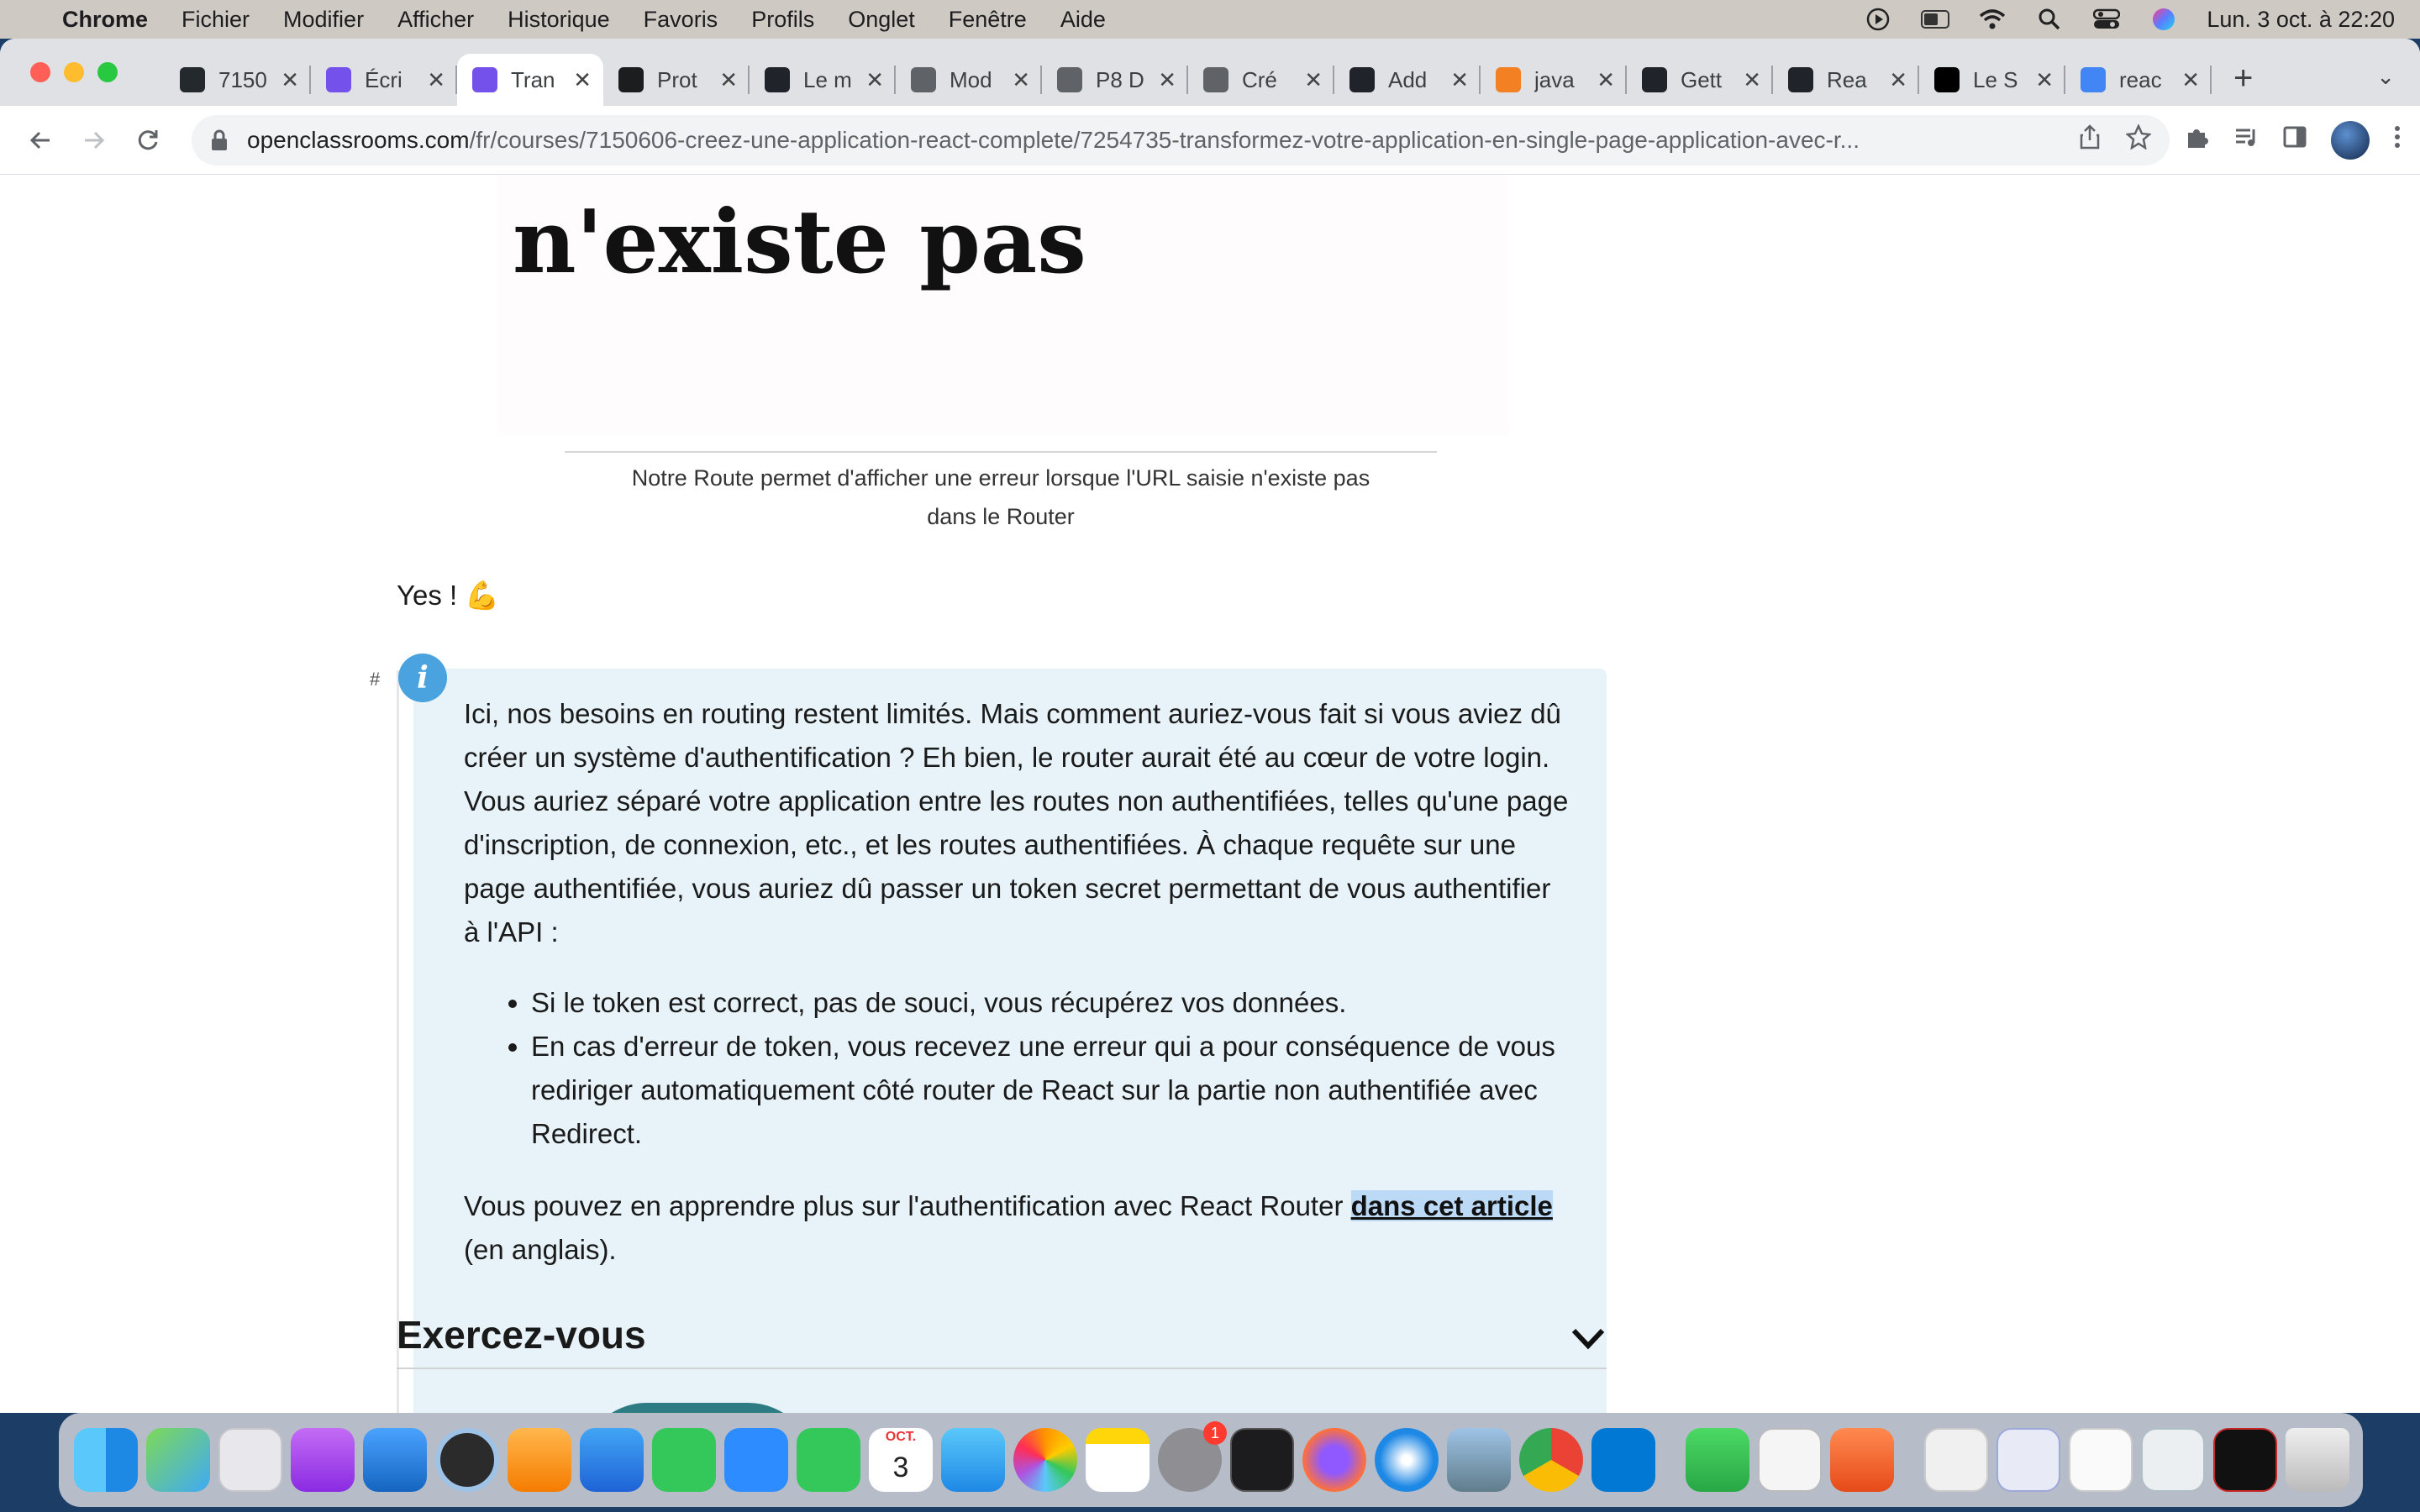 The height and width of the screenshot is (1512, 2420). Describe the element at coordinates (2243, 78) in the screenshot. I see `new-tab-button: +` at that location.